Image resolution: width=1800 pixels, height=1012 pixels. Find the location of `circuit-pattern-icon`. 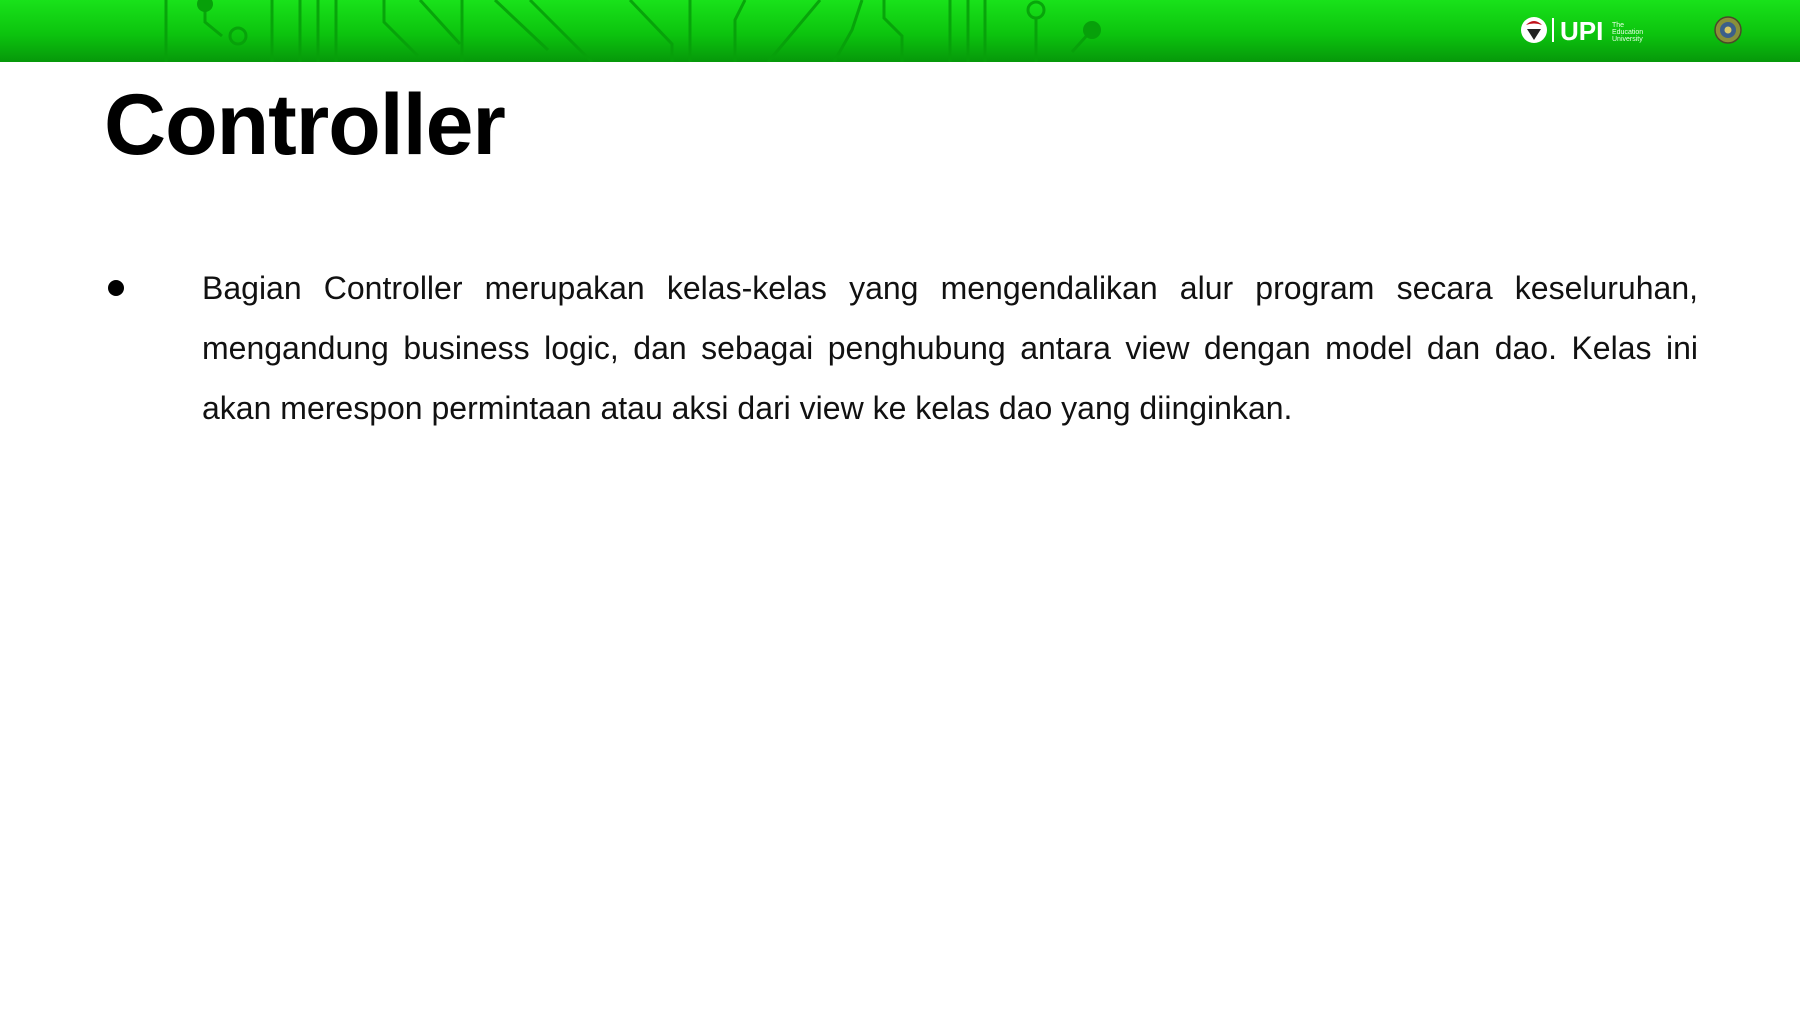

circuit-pattern-icon is located at coordinates (632, 31).